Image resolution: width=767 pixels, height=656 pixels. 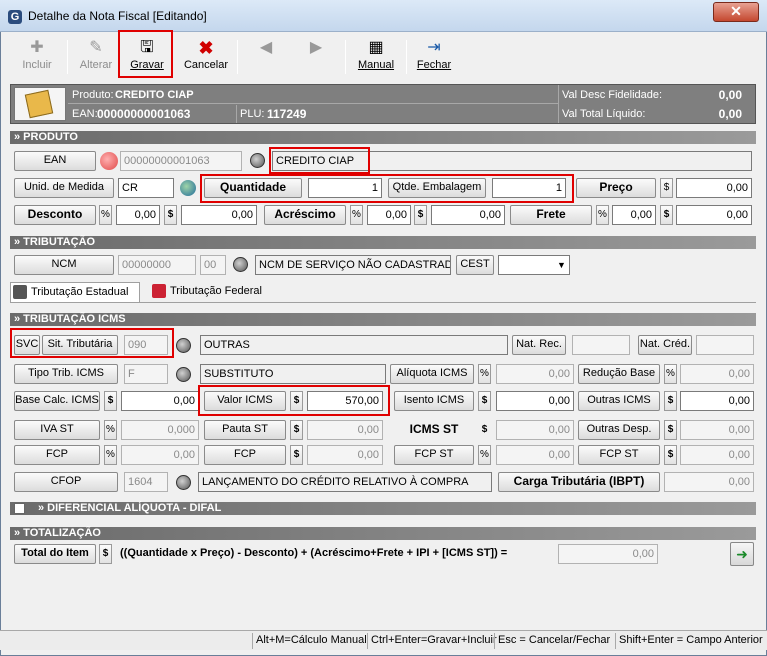 What do you see at coordinates (670, 401) in the screenshot?
I see `outras-icms-currency: $` at bounding box center [670, 401].